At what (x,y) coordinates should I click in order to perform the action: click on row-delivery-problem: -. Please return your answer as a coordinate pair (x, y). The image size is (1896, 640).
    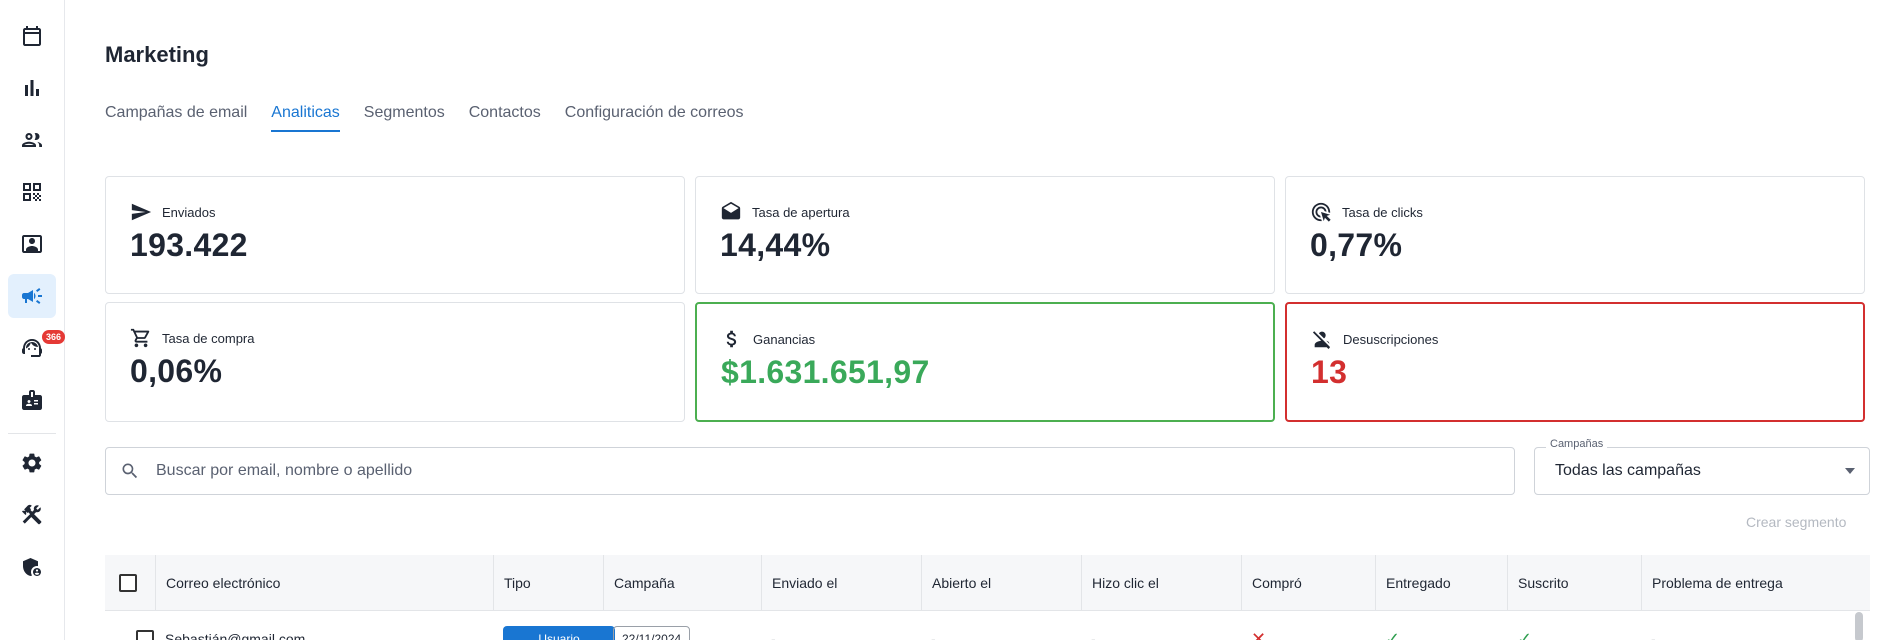
    Looking at the image, I should click on (1653, 635).